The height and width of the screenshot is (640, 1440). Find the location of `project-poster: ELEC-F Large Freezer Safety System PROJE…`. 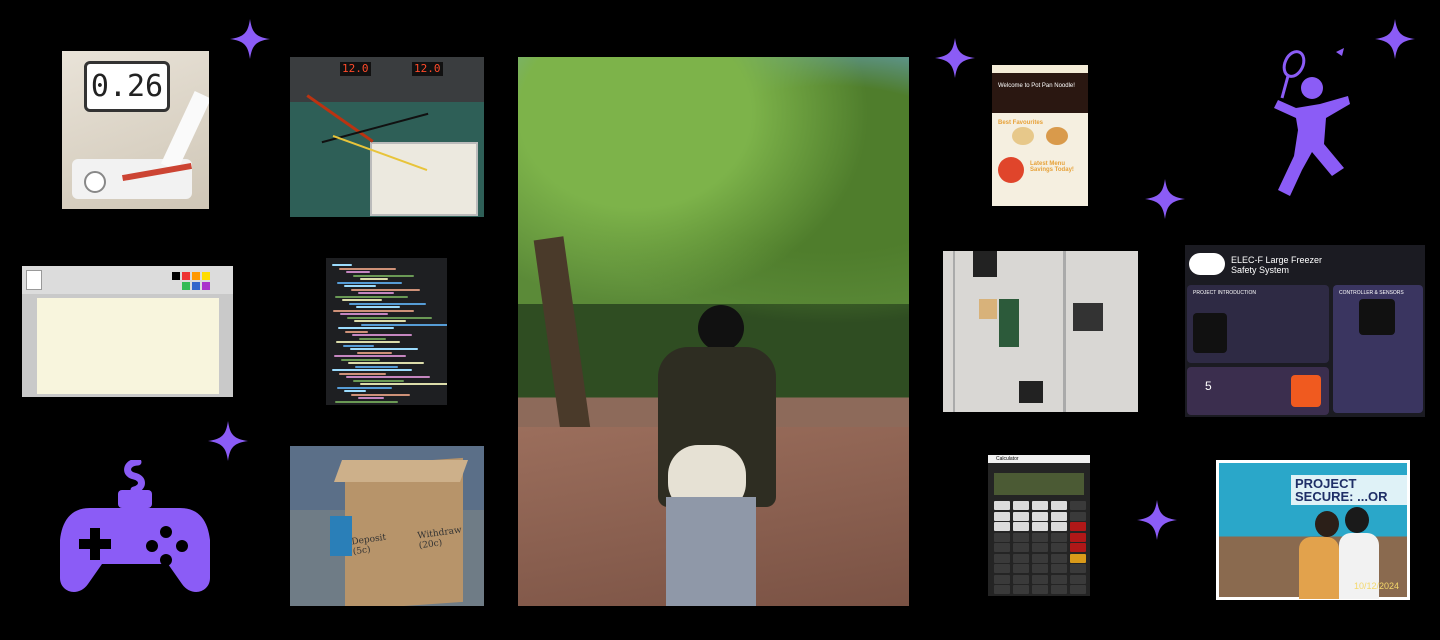

project-poster: ELEC-F Large Freezer Safety System PROJE… is located at coordinates (1305, 331).